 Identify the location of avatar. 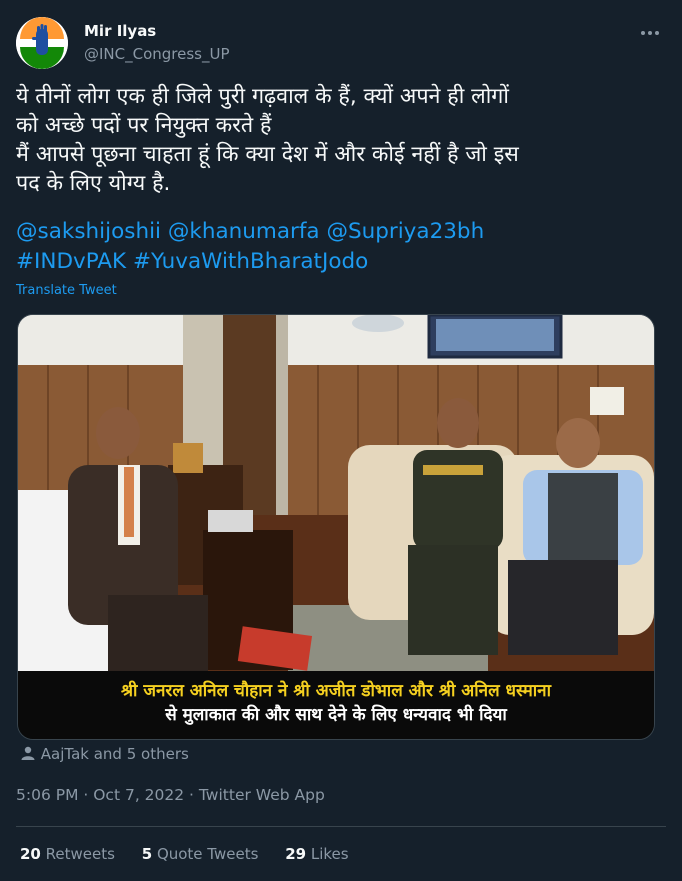
(42, 43).